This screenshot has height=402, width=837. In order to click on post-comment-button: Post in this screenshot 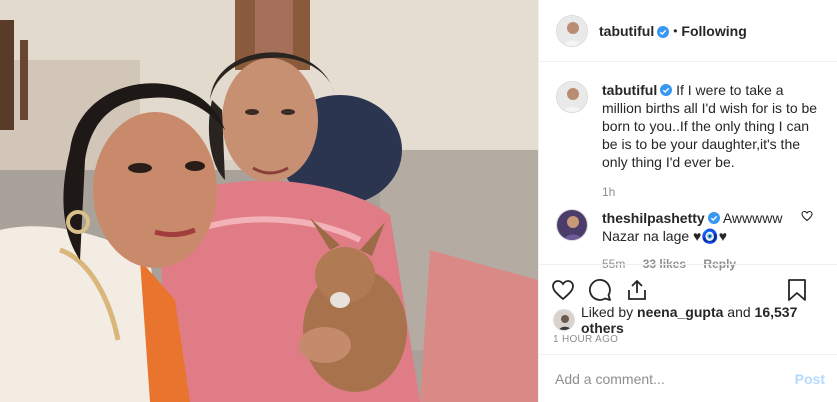, I will do `click(810, 379)`.